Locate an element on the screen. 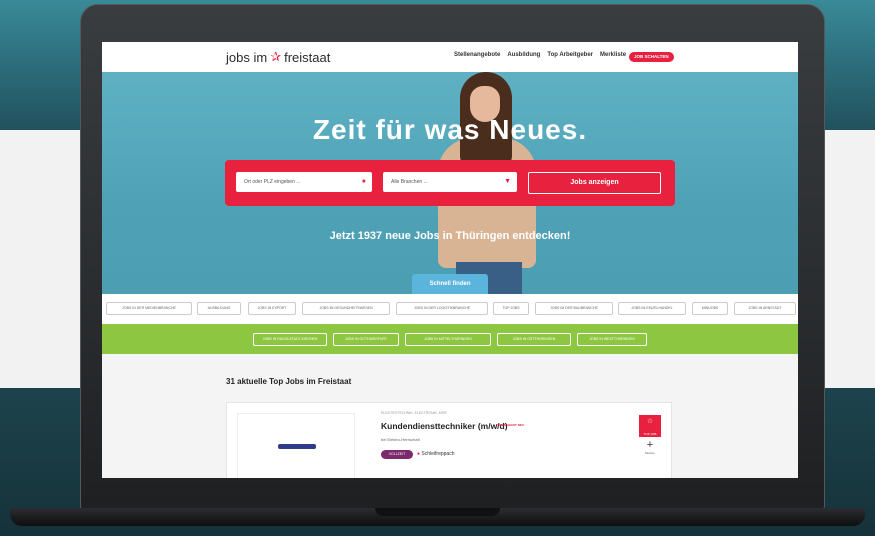  top-job-label: TOP JOB is located at coordinates (650, 434).